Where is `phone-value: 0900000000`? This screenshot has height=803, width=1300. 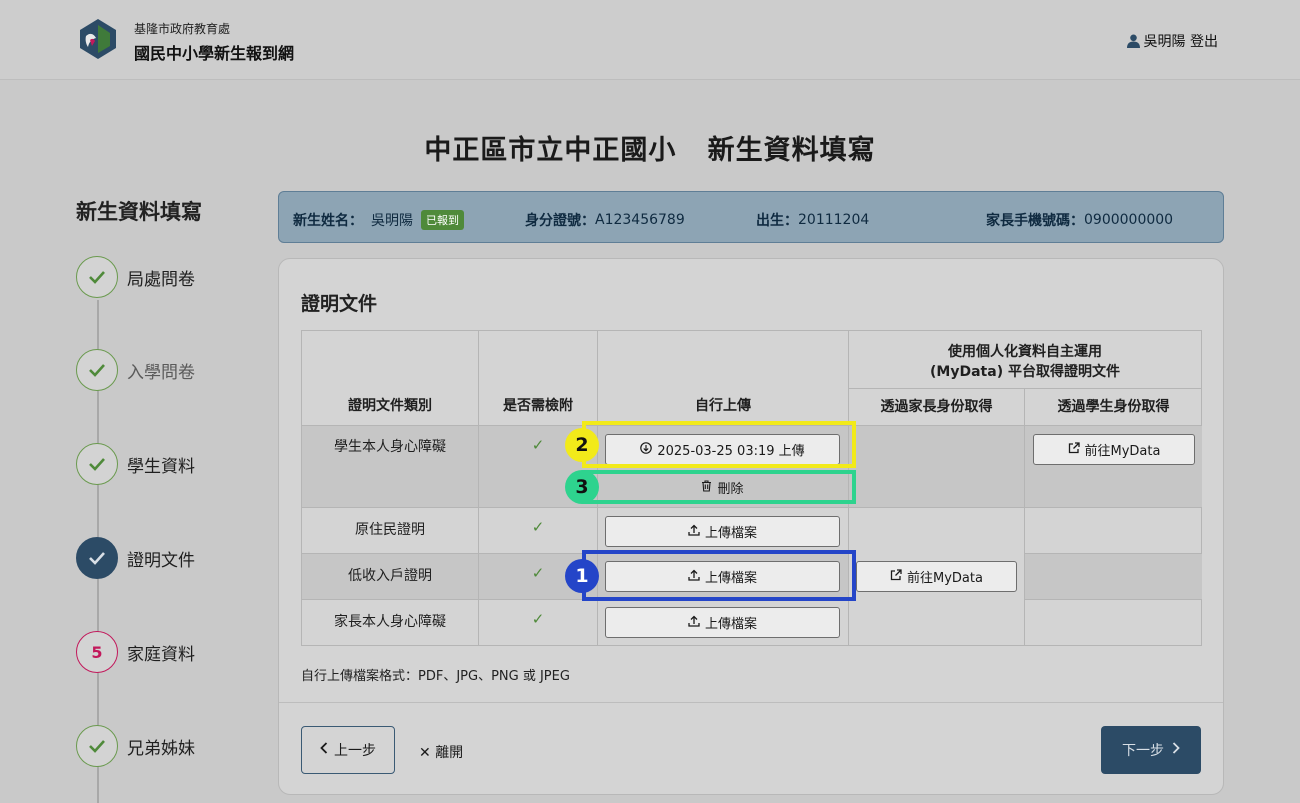
phone-value: 0900000000 is located at coordinates (1129, 220).